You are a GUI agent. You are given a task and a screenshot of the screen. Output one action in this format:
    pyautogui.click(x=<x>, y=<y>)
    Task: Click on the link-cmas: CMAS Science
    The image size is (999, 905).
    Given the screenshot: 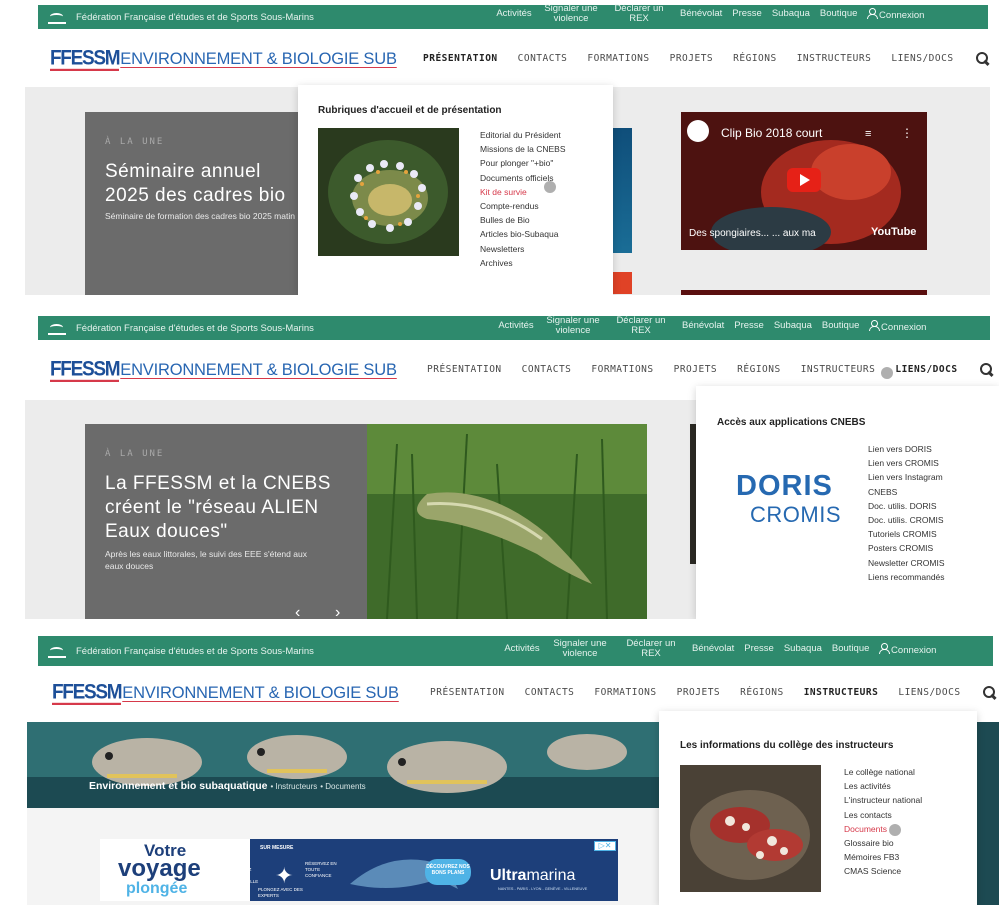 What is the action you would take?
    pyautogui.click(x=883, y=871)
    